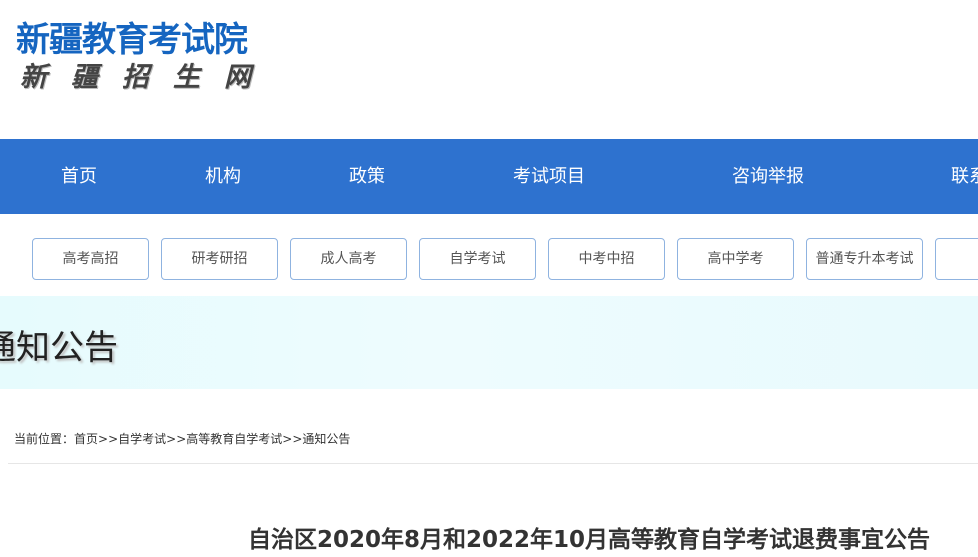 The image size is (978, 557). I want to click on breadcrumb-home: 首页, so click(86, 439).